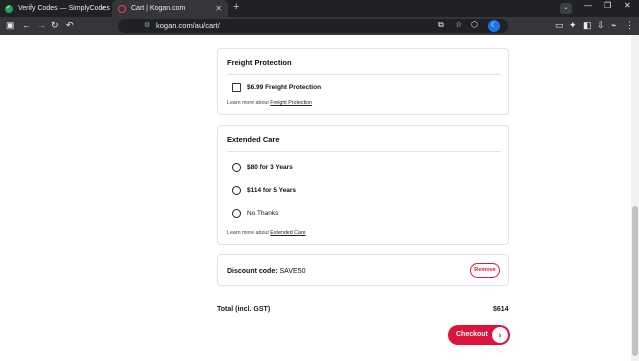 The width and height of the screenshot is (639, 361). What do you see at coordinates (259, 62) in the screenshot?
I see `freight-protection-title: Freight Protection` at bounding box center [259, 62].